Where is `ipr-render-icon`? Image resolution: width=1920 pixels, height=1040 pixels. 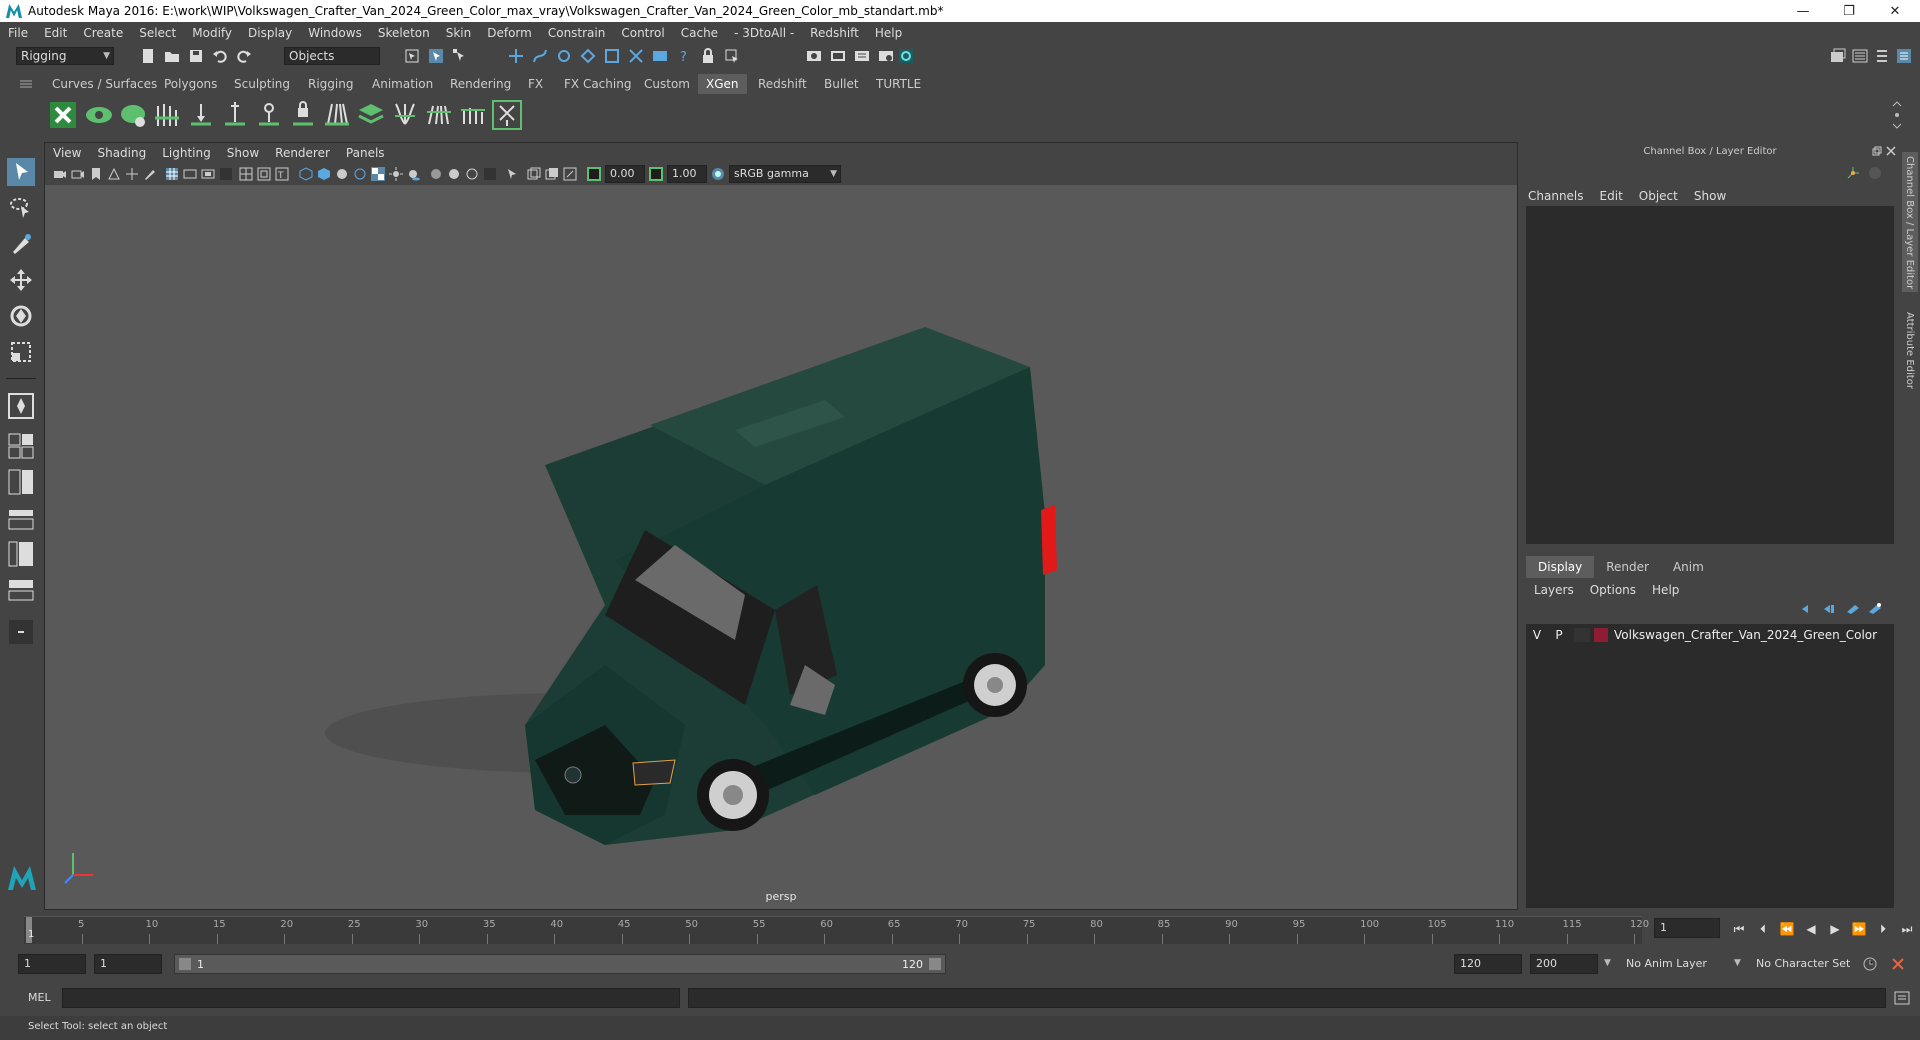 ipr-render-icon is located at coordinates (862, 56).